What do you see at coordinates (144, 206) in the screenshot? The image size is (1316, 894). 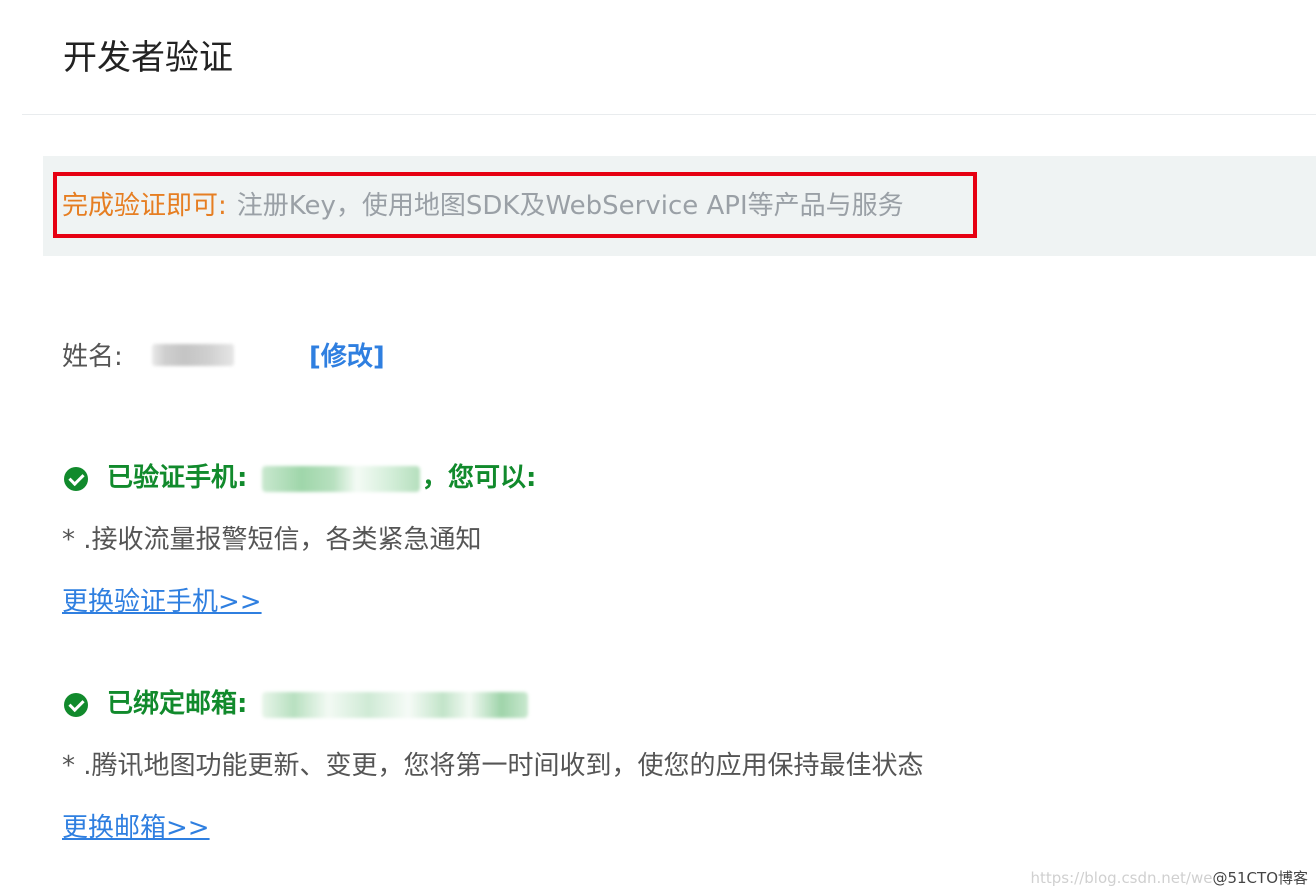 I see `notice-label: 完成验证即可:` at bounding box center [144, 206].